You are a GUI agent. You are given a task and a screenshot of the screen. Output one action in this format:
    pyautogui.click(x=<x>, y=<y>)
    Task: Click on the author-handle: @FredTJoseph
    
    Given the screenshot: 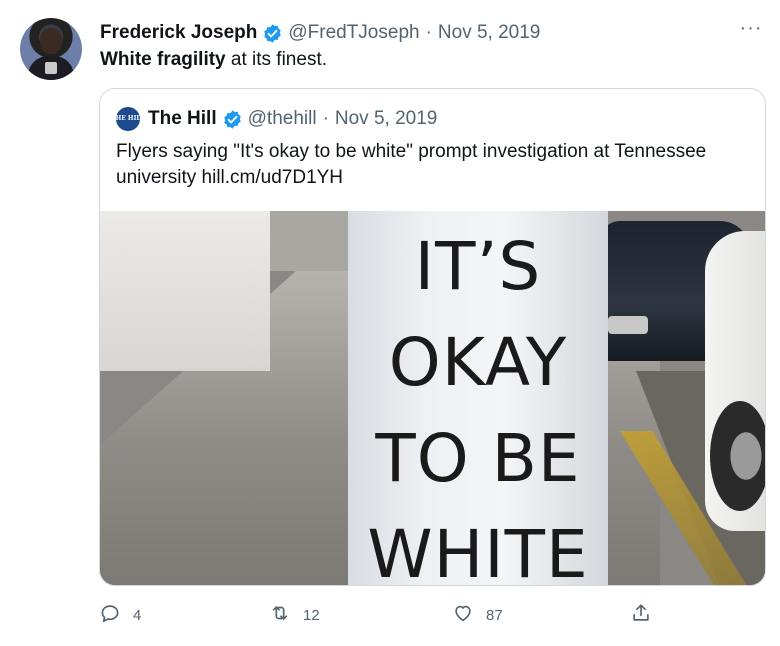 What is the action you would take?
    pyautogui.click(x=353, y=33)
    